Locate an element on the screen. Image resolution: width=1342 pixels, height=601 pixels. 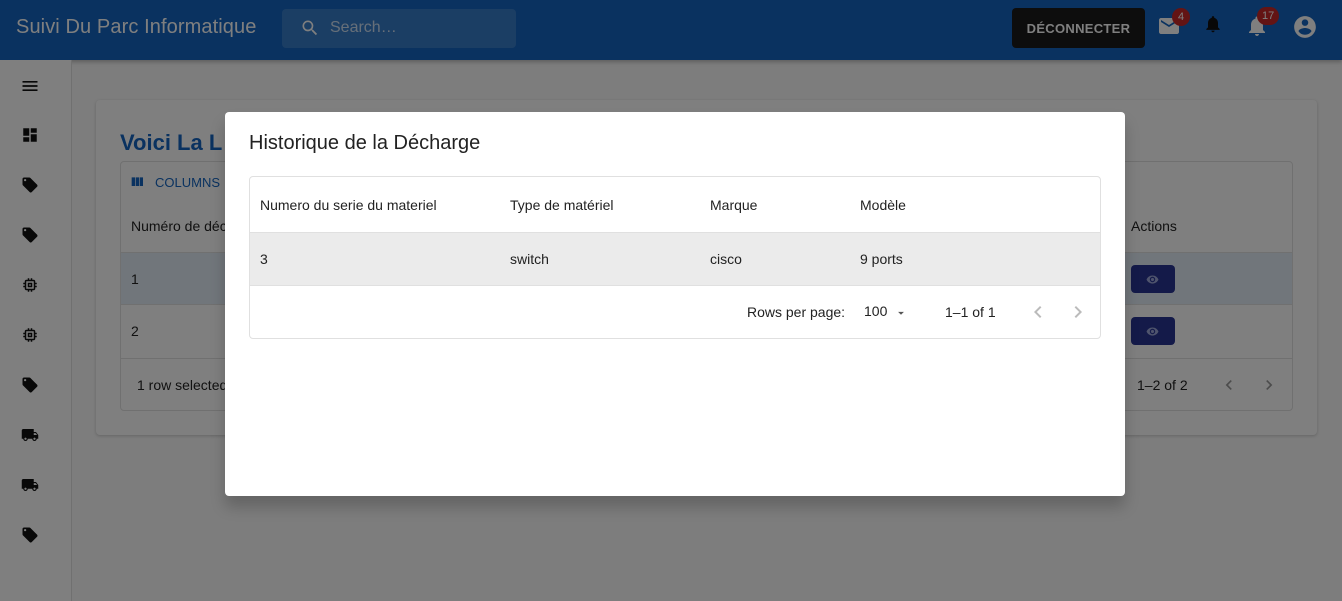
column-header-serial: Numero du serie du materiel is located at coordinates (348, 205).